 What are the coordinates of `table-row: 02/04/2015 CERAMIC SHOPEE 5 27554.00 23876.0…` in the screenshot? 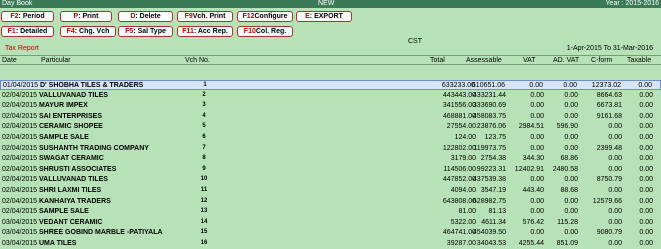 It's located at (330, 127).